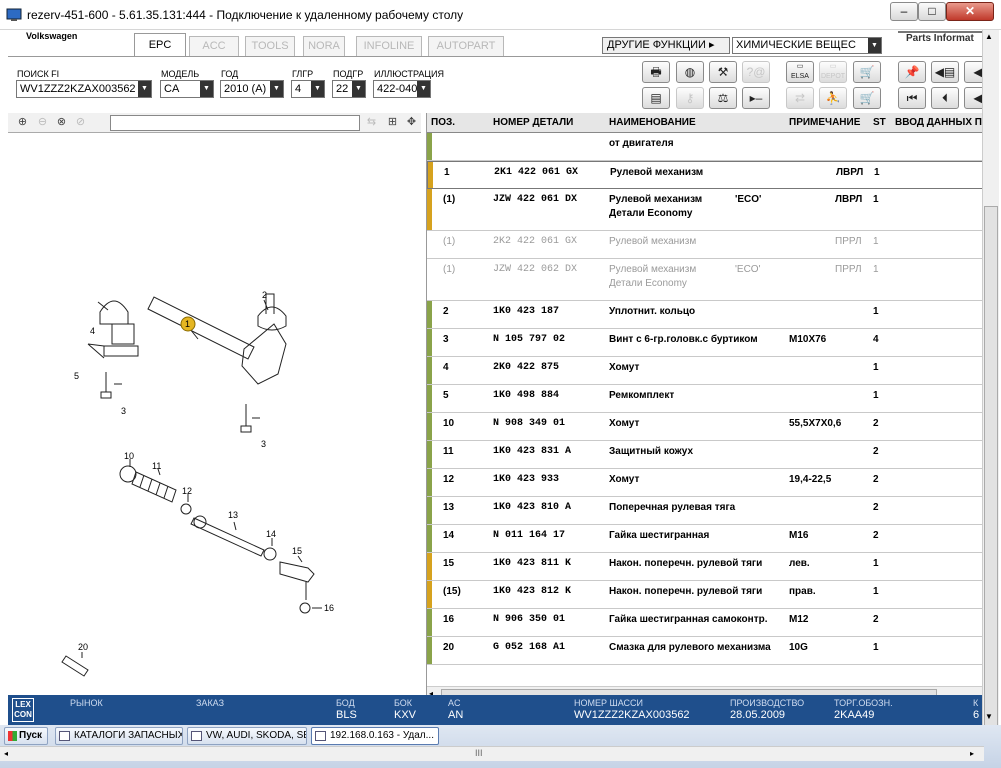  What do you see at coordinates (938, 122) in the screenshot?
I see `col-input-header: ВВОД ДАННЫХ П` at bounding box center [938, 122].